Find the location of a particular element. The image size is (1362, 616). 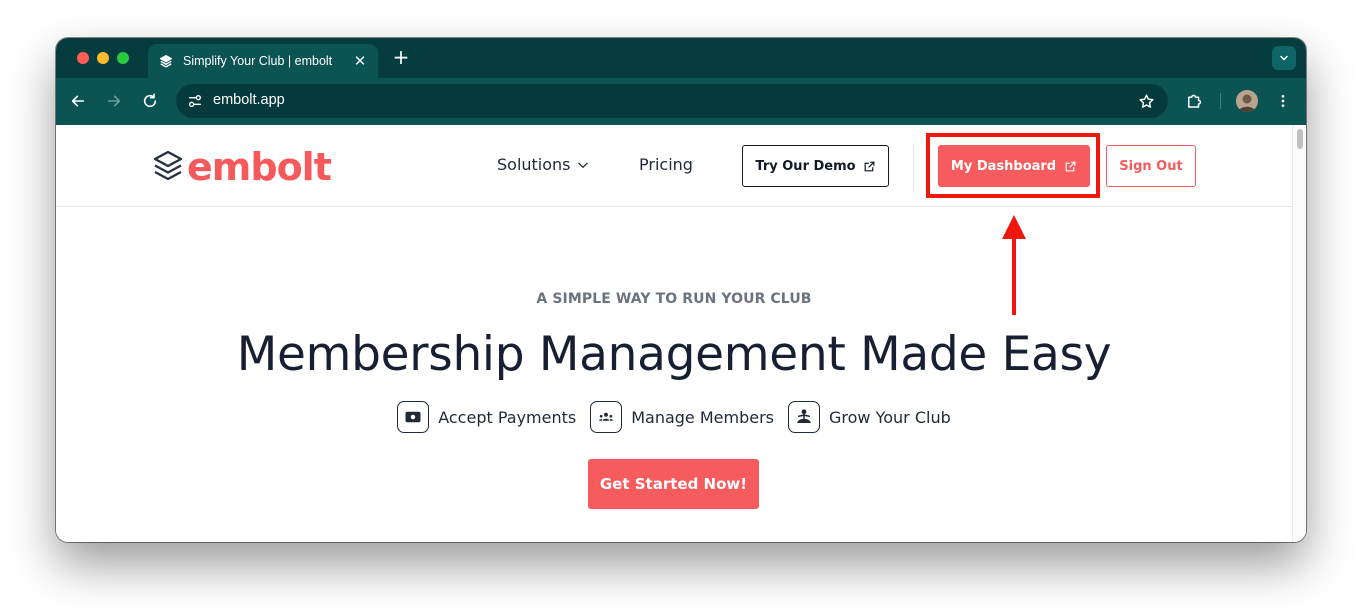

window-controls is located at coordinates (103, 58).